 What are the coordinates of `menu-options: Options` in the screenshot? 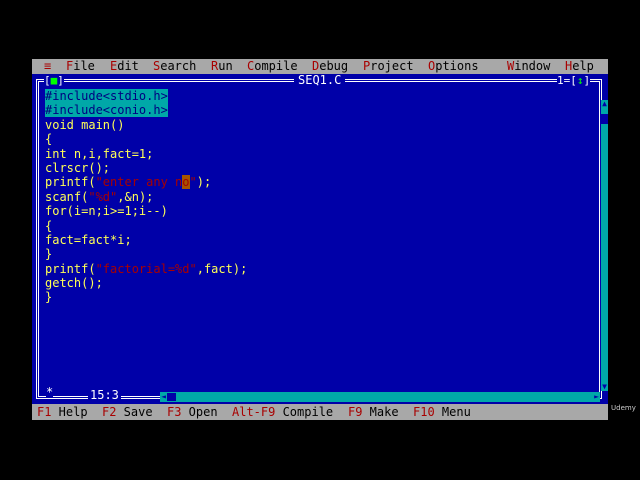 It's located at (453, 66).